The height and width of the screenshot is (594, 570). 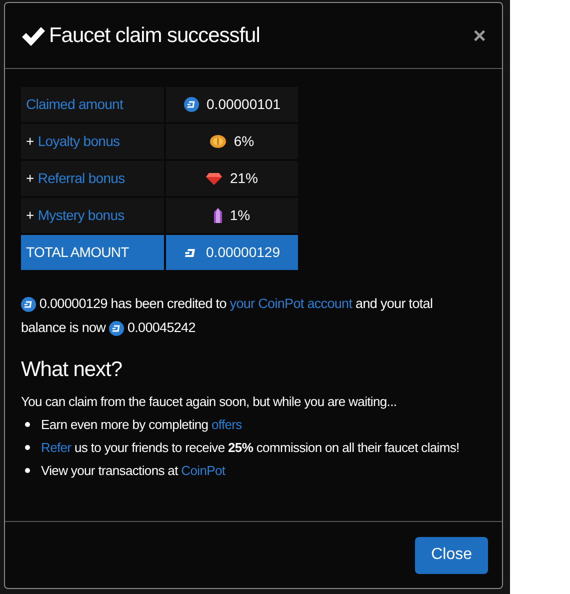 I want to click on checkmark-icon, so click(x=33, y=36).